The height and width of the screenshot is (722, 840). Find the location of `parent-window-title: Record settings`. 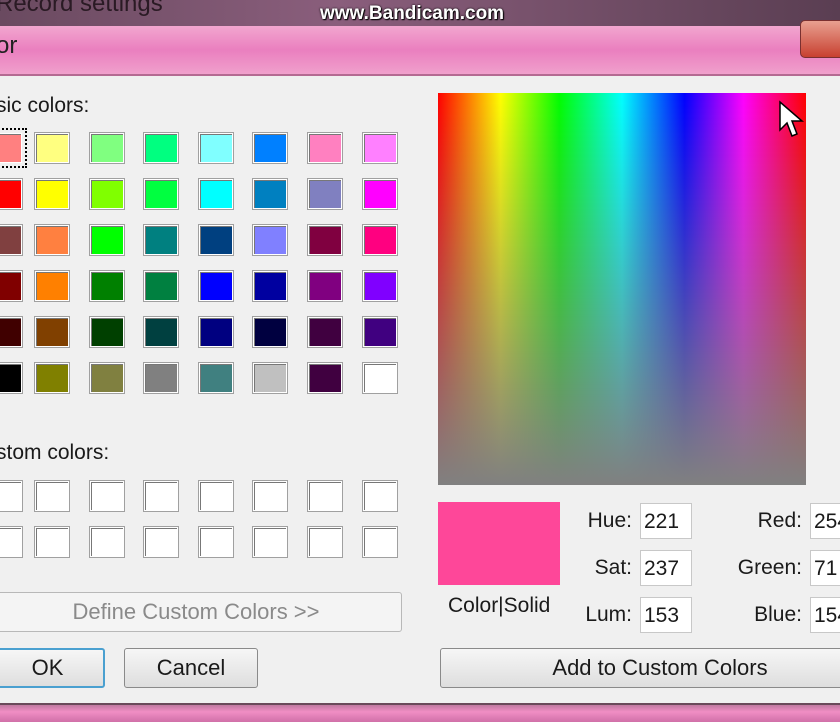

parent-window-title: Record settings is located at coordinates (81, 8).